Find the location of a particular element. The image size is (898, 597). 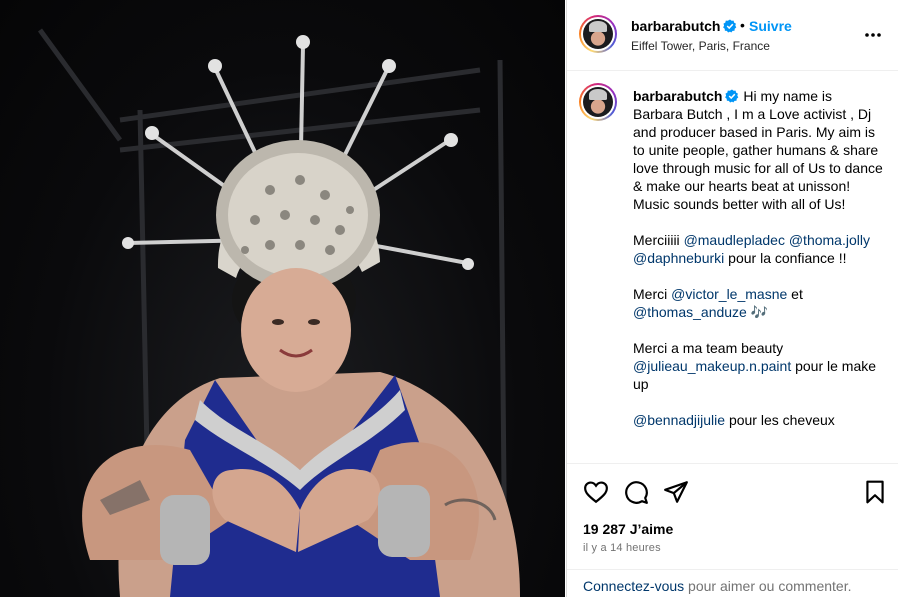

more-options-icon is located at coordinates (873, 35).